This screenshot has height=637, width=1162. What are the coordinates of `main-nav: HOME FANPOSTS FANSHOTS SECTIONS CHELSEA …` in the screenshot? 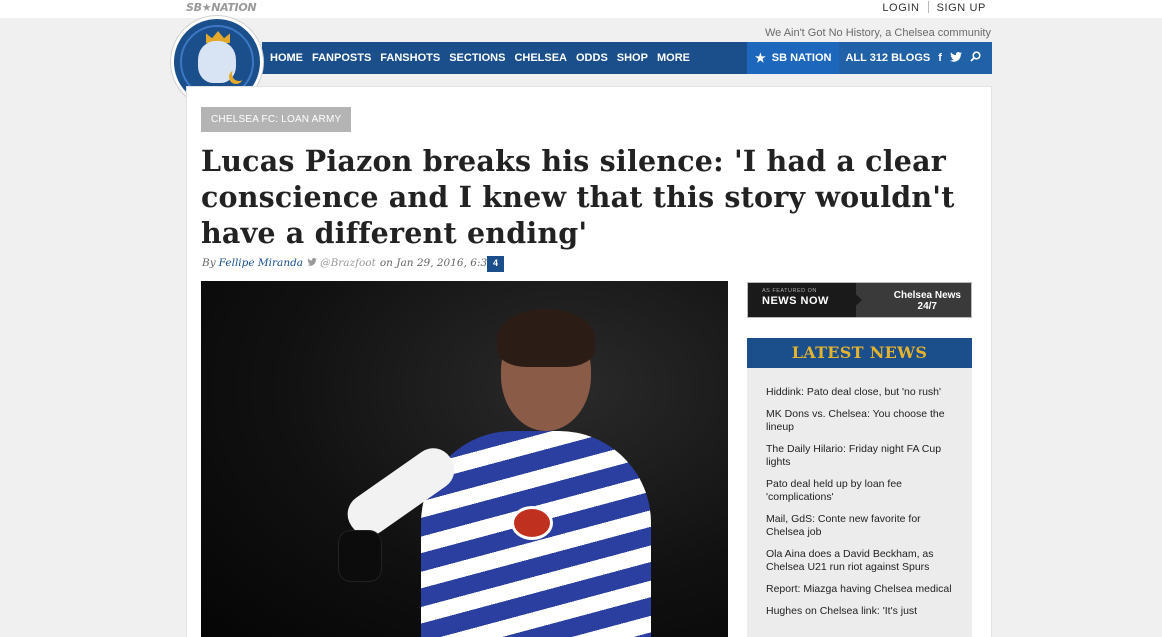 It's located at (627, 58).